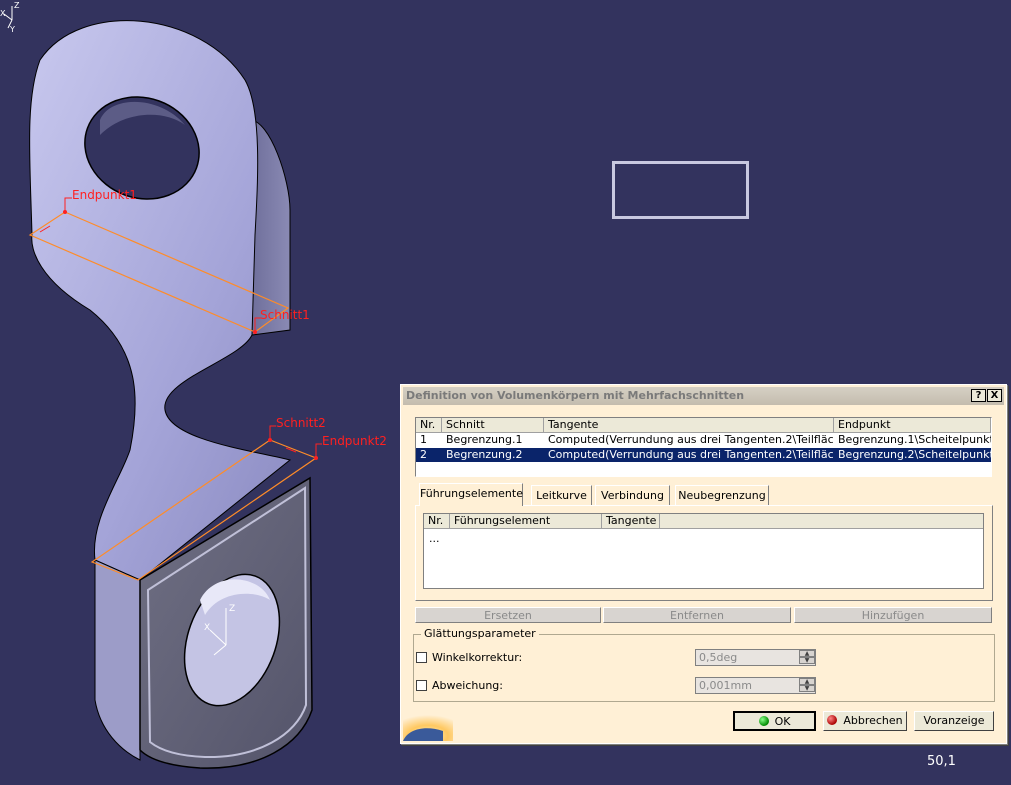 The image size is (1011, 785). Describe the element at coordinates (680, 190) in the screenshot. I see `selection-rectangle` at that location.